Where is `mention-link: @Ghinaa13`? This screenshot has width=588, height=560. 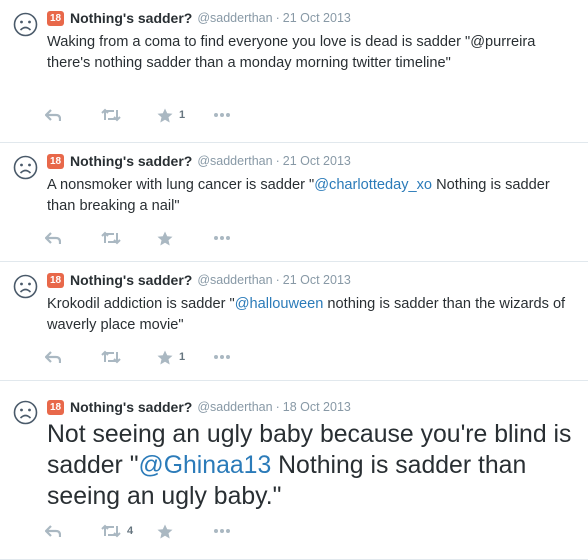 mention-link: @Ghinaa13 is located at coordinates (205, 465).